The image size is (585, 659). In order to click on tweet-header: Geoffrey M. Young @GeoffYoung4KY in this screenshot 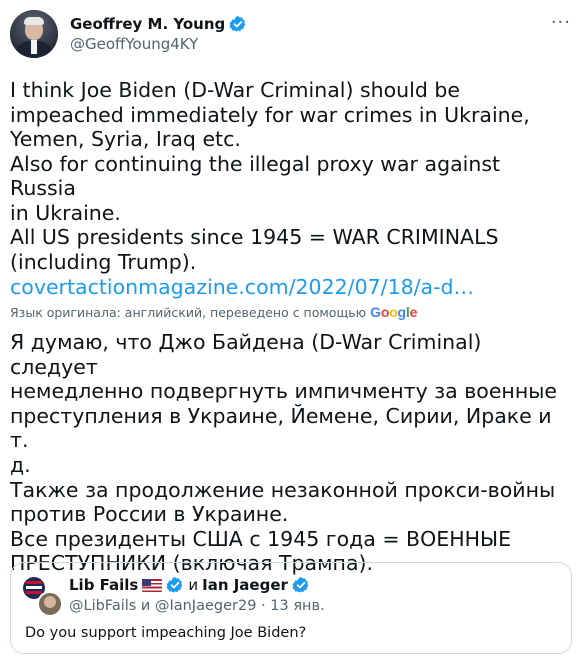, I will do `click(128, 34)`.